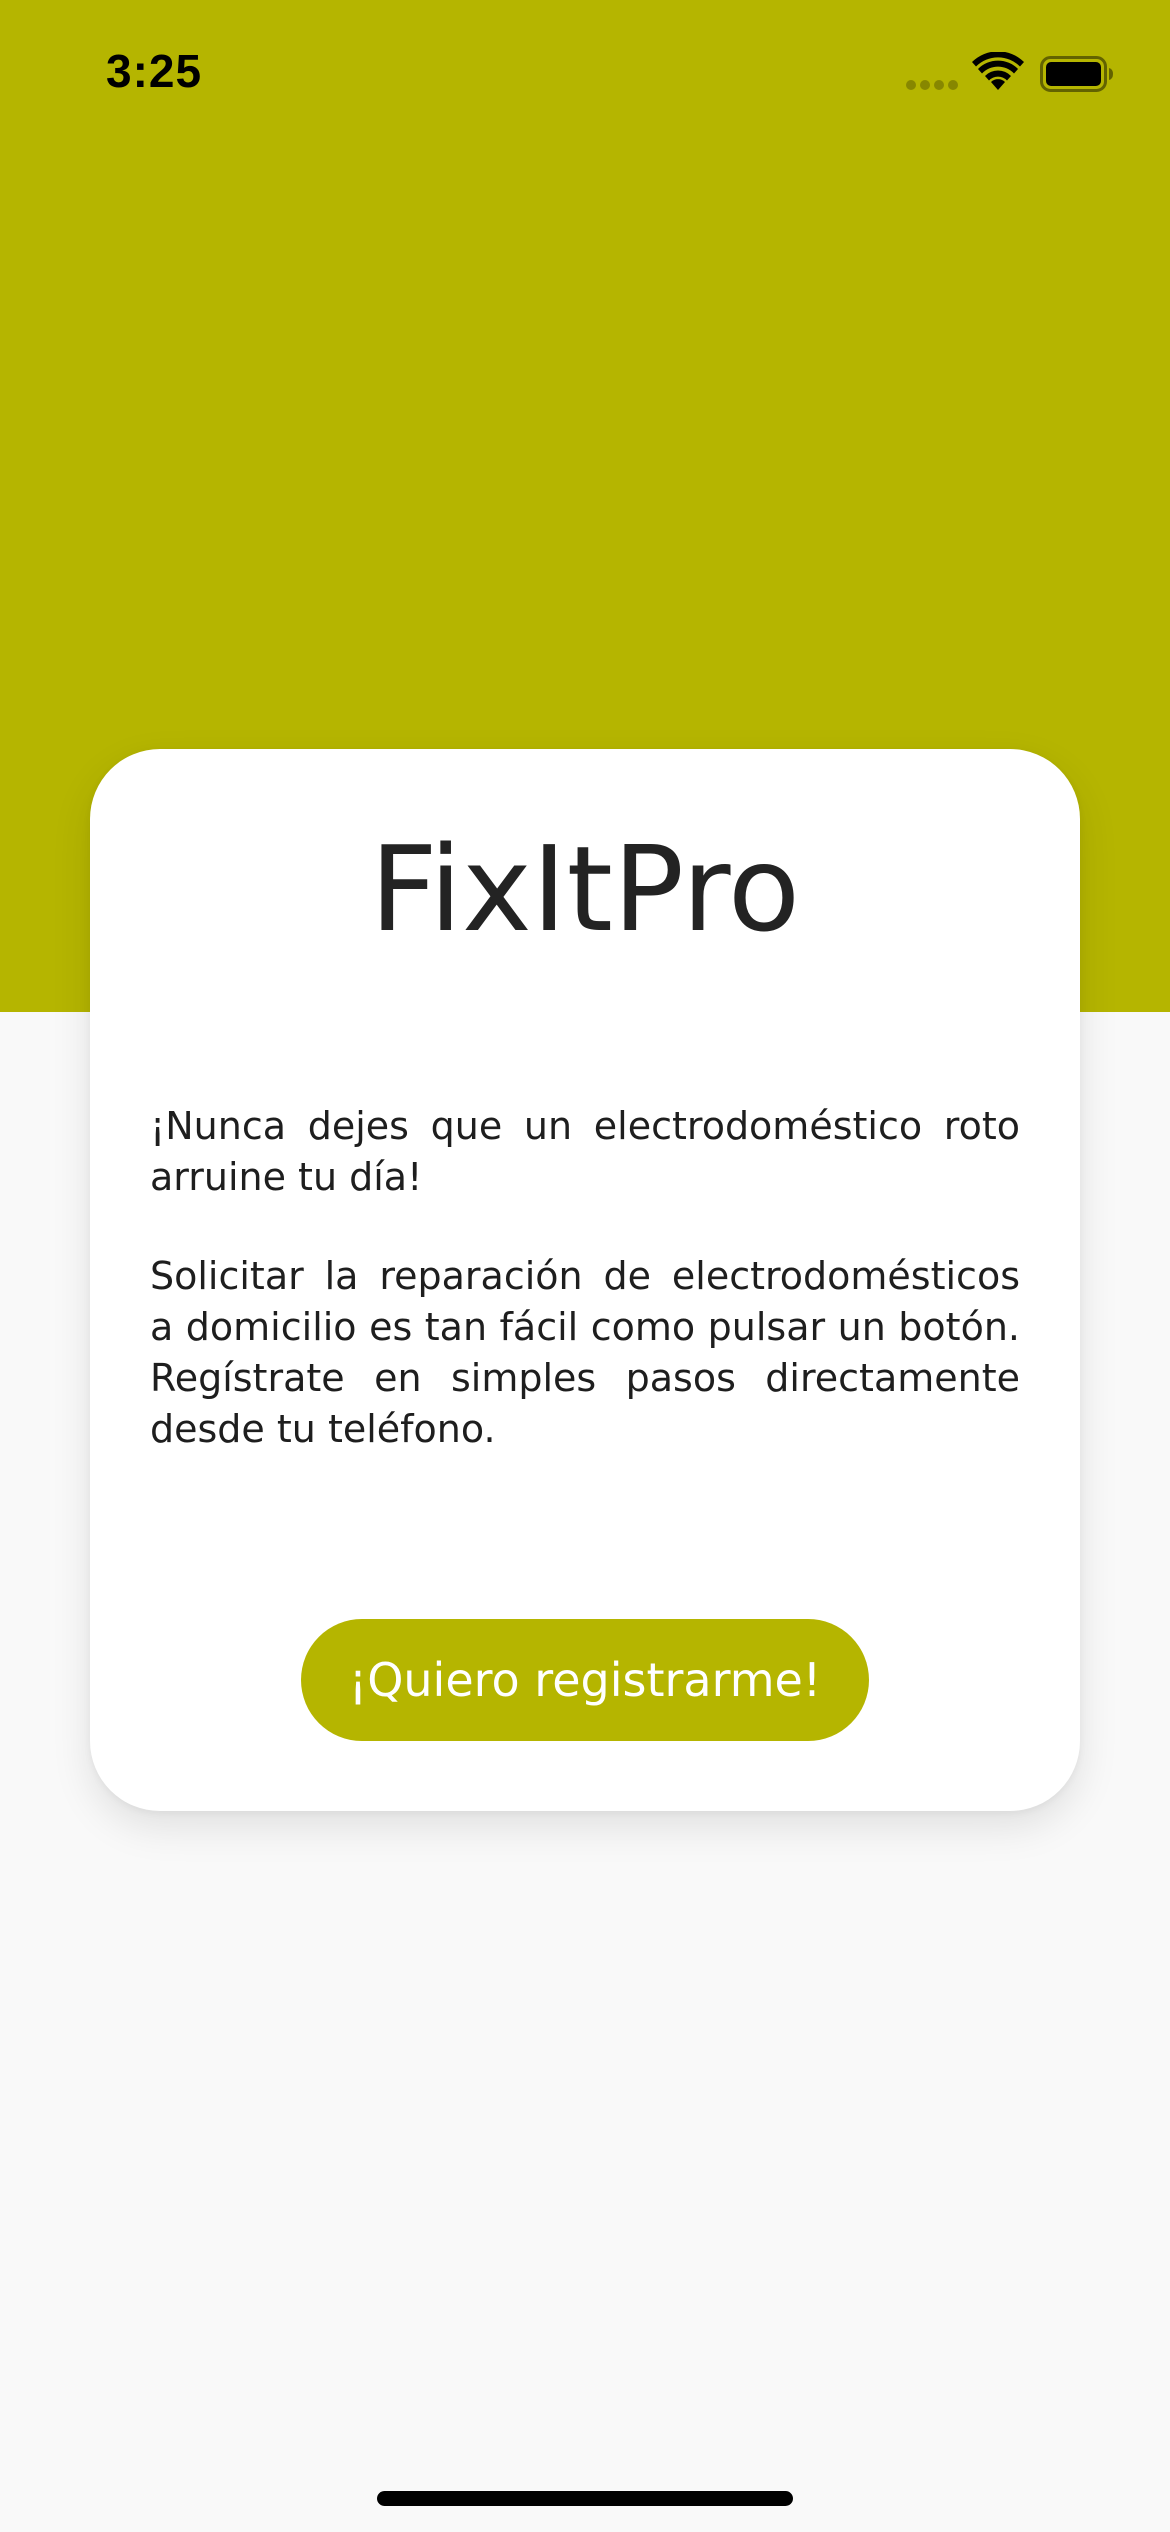 The height and width of the screenshot is (2532, 1170). Describe the element at coordinates (585, 2498) in the screenshot. I see `home-indicator` at that location.